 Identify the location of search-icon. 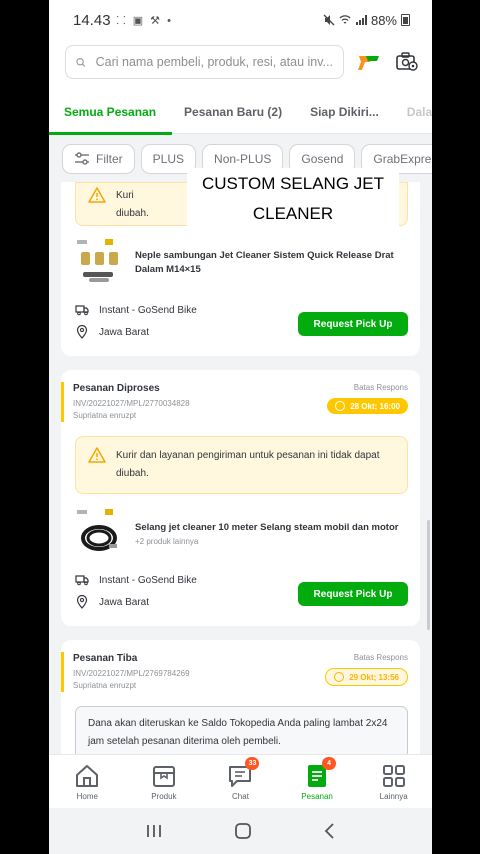
(81, 62).